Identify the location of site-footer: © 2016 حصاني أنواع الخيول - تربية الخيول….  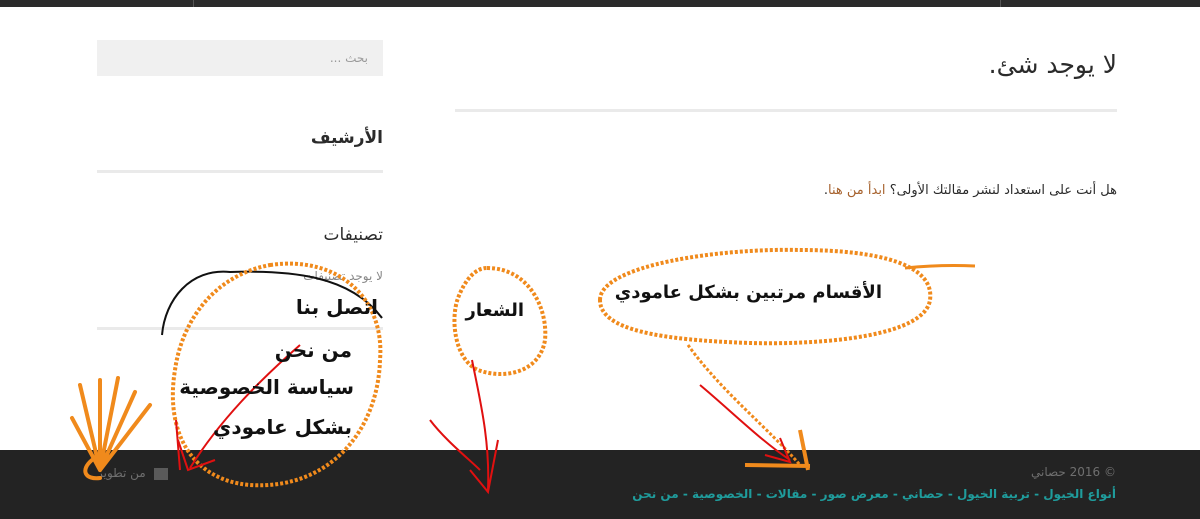
(600, 484).